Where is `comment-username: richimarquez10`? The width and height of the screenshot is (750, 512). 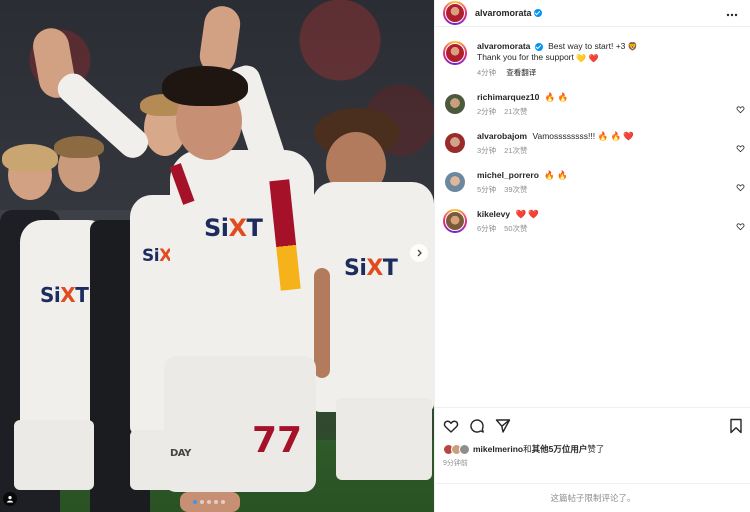 comment-username: richimarquez10 is located at coordinates (508, 97).